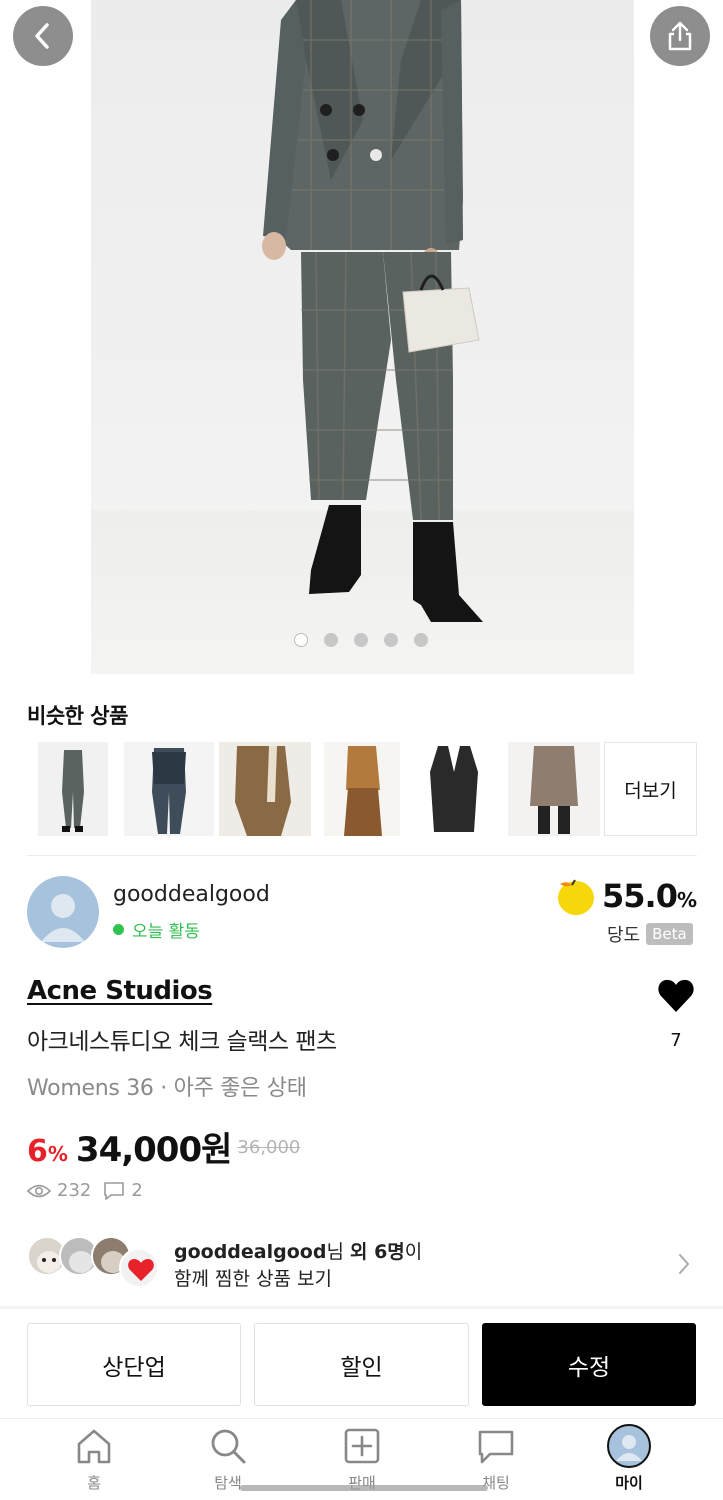 The height and width of the screenshot is (1500, 723). Describe the element at coordinates (624, 935) in the screenshot. I see `score-label: 당도` at that location.